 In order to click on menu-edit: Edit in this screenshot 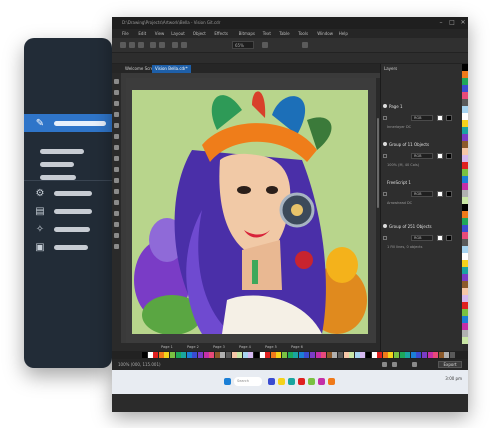, I will do `click(142, 33)`.